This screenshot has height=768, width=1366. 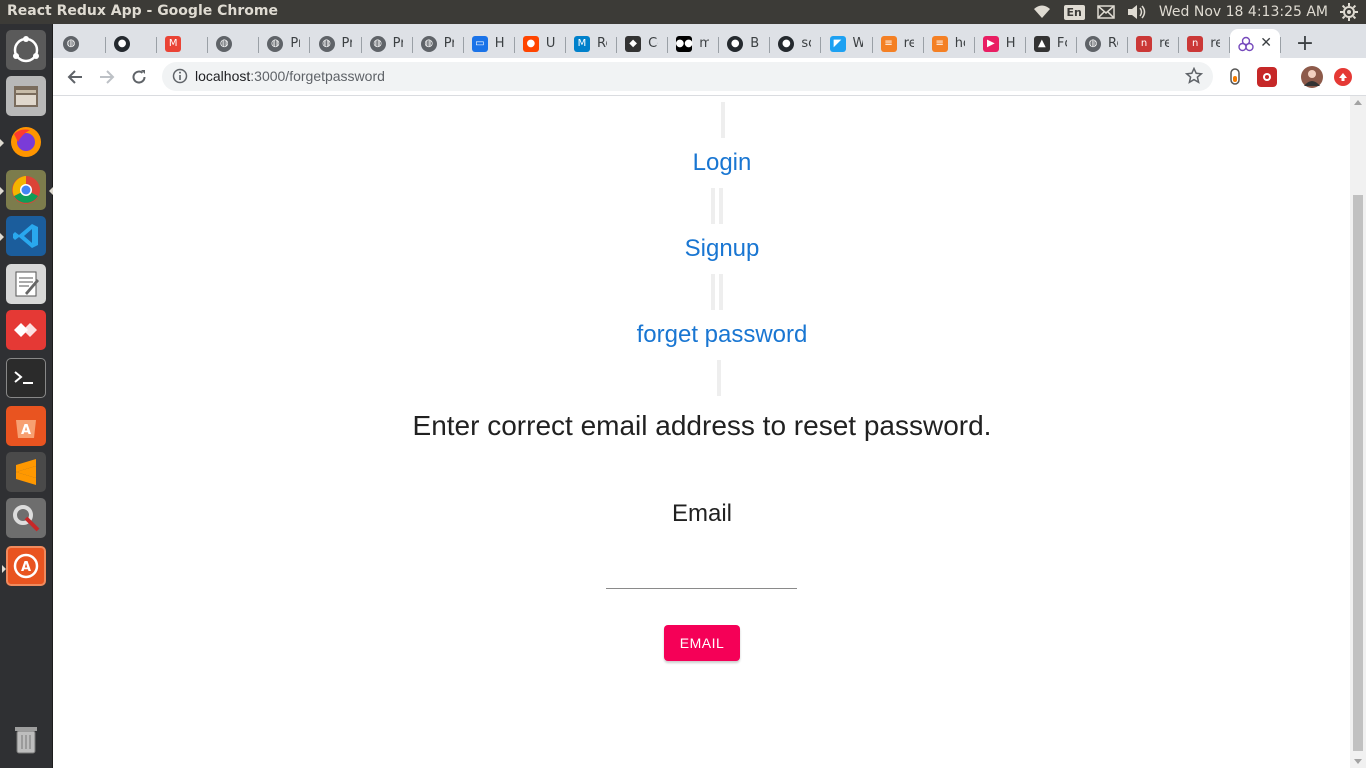 I want to click on anydesk-icon, so click(x=26, y=330).